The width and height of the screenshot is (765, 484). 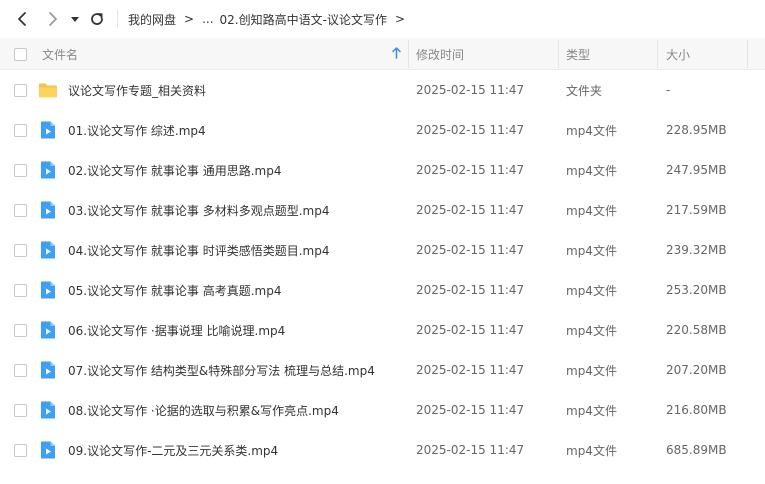 What do you see at coordinates (303, 19) in the screenshot?
I see `breadcrumb-item-current: 02.创知路高中语文-议论文写作` at bounding box center [303, 19].